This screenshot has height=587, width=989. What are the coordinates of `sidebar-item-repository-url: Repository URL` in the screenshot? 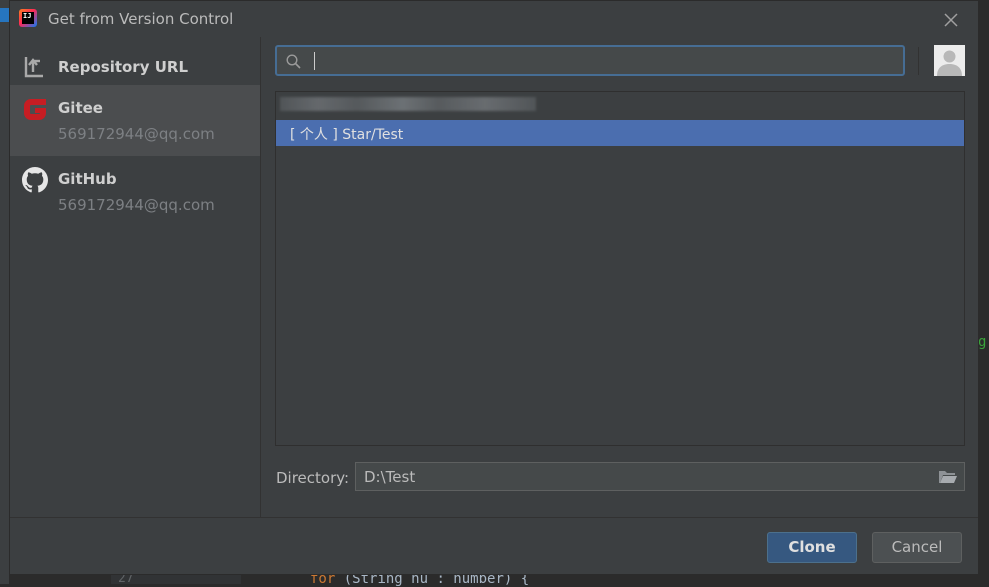 It's located at (135, 65).